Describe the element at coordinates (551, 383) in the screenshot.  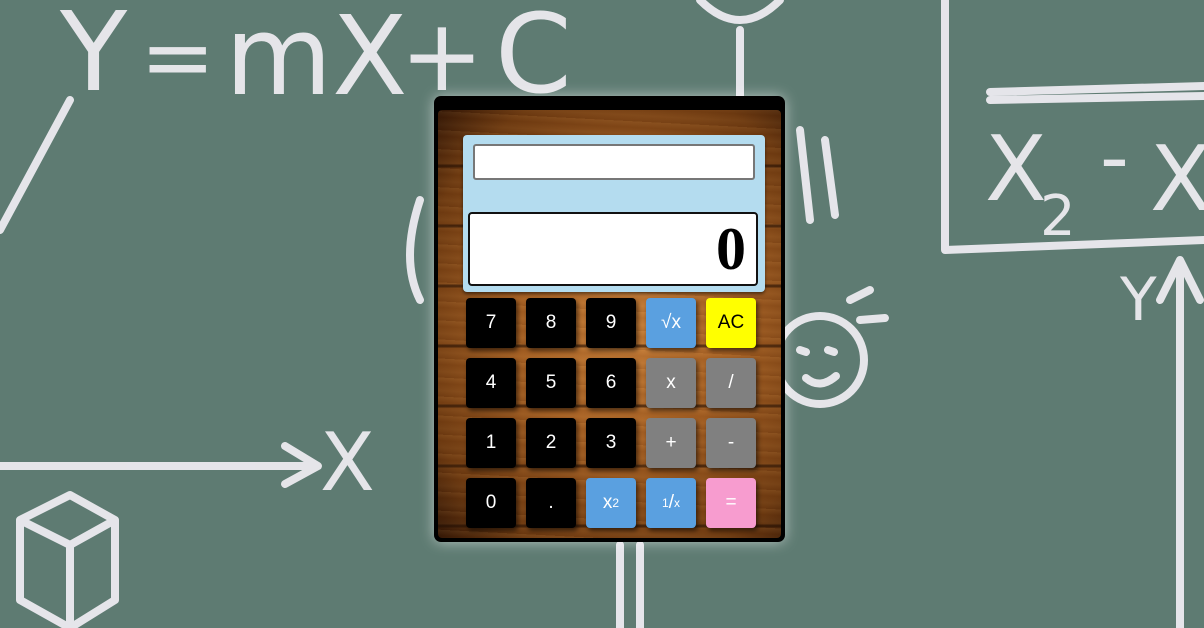
I see `key-5: 5` at that location.